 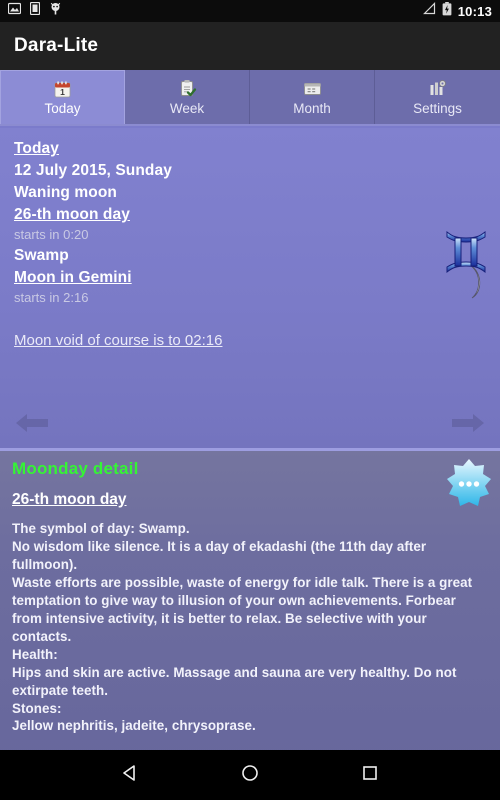 I want to click on home-circle-icon, so click(x=250, y=775).